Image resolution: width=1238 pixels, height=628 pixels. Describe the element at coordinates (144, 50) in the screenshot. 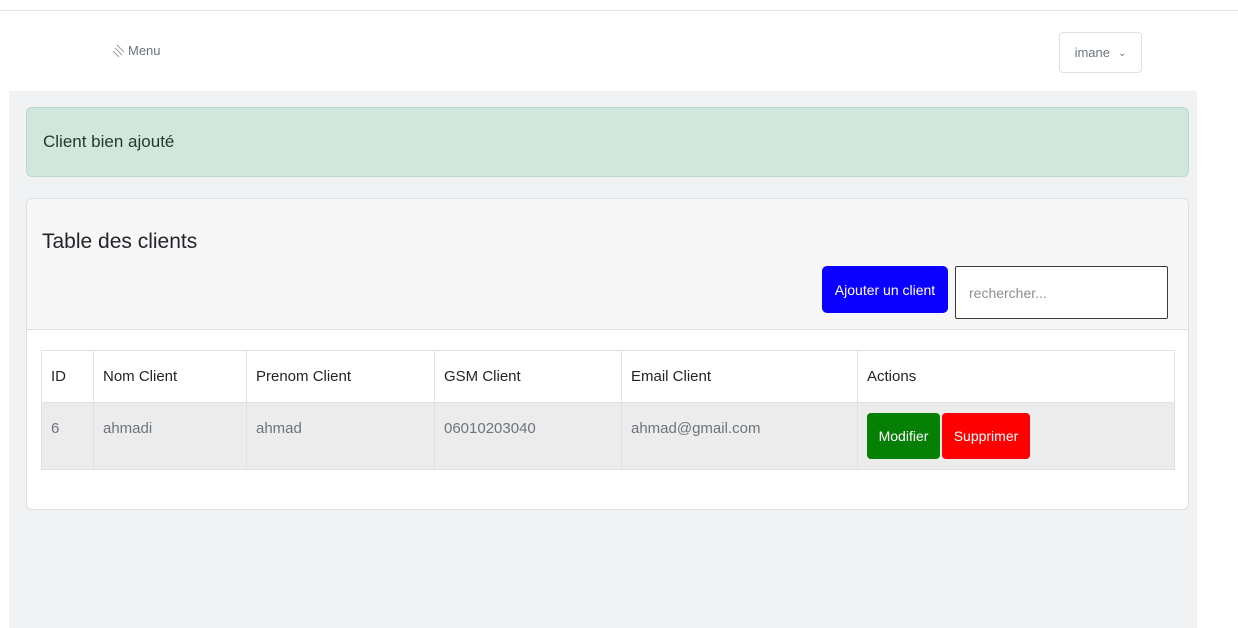

I see `menu-label: Menu` at that location.